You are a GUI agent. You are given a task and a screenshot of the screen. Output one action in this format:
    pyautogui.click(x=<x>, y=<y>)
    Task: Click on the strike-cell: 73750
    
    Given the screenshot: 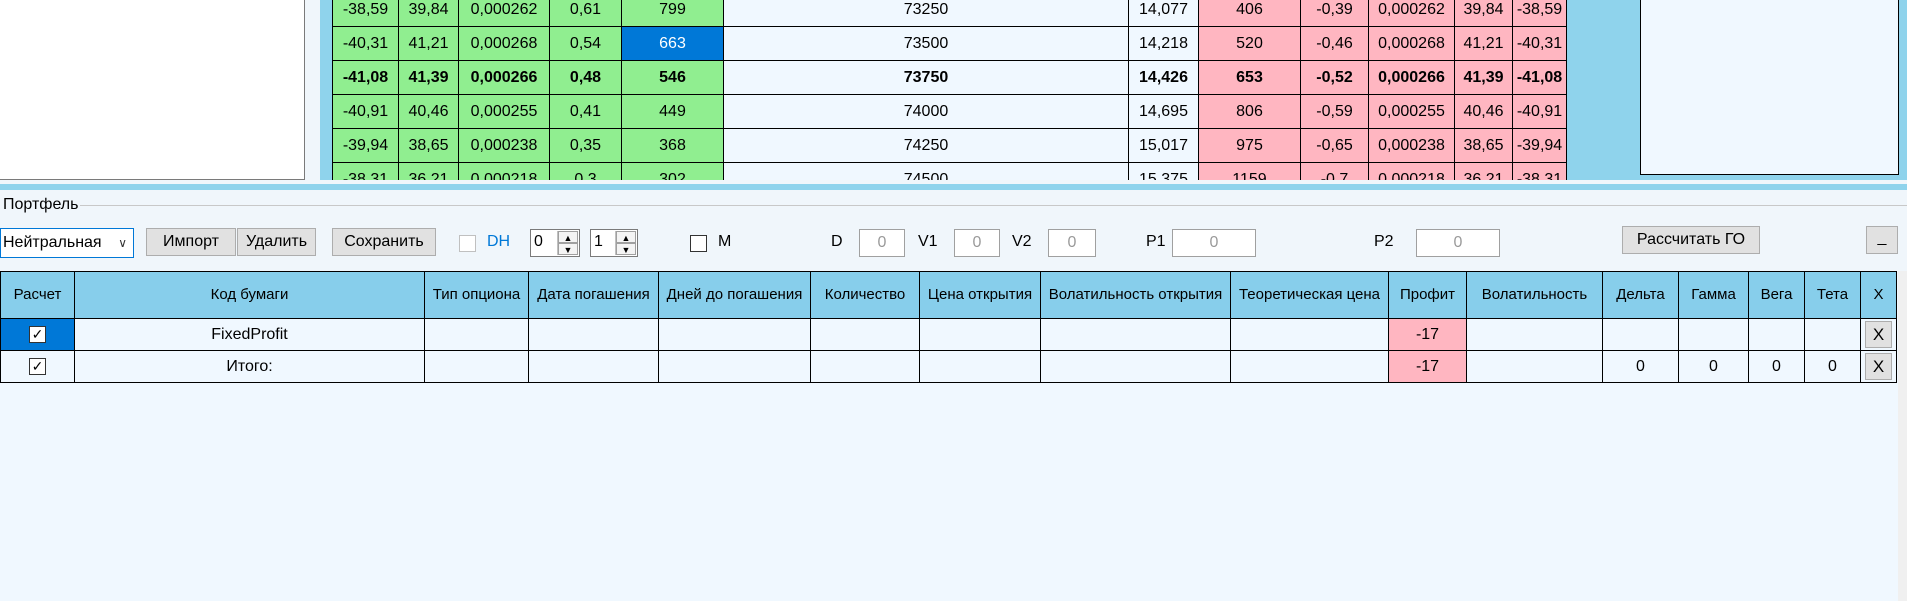 What is the action you would take?
    pyautogui.click(x=926, y=77)
    